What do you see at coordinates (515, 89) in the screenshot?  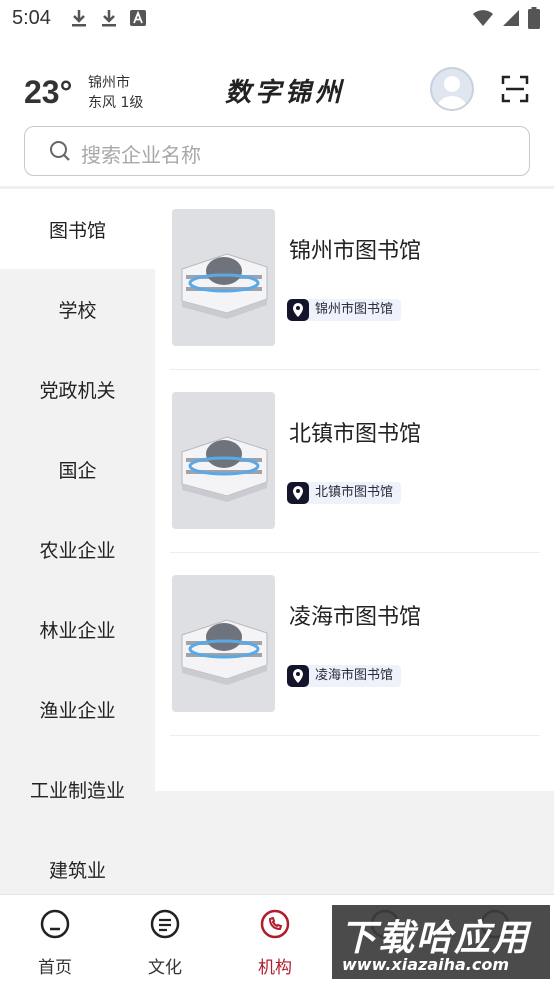 I see `scan-icon` at bounding box center [515, 89].